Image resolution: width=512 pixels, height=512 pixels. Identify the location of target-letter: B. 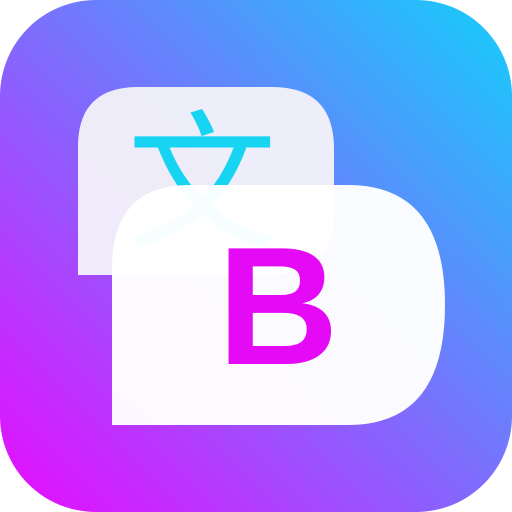
(277, 306).